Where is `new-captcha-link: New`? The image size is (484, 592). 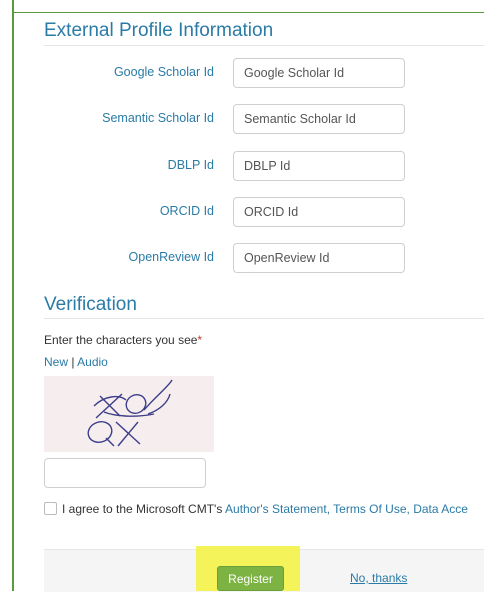
new-captcha-link: New is located at coordinates (56, 362).